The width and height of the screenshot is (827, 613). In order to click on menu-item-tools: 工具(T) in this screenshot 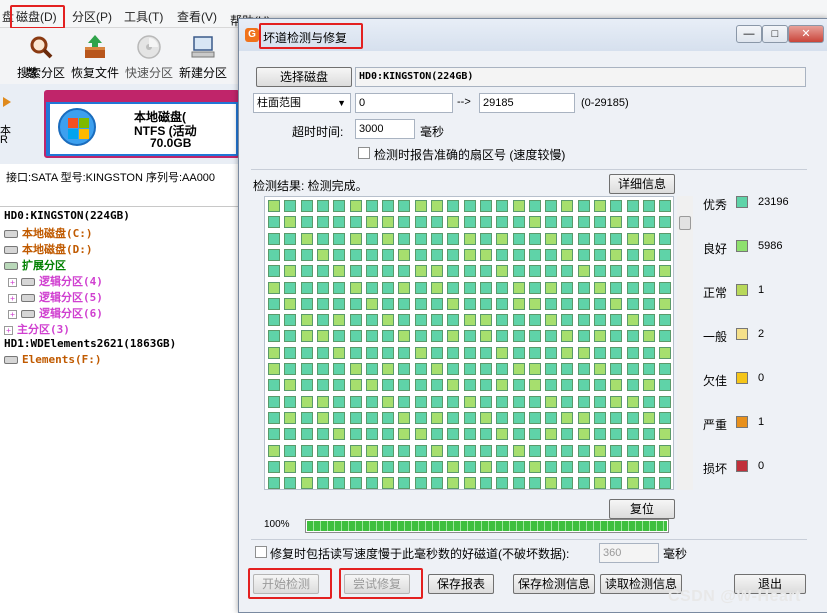, I will do `click(143, 16)`.